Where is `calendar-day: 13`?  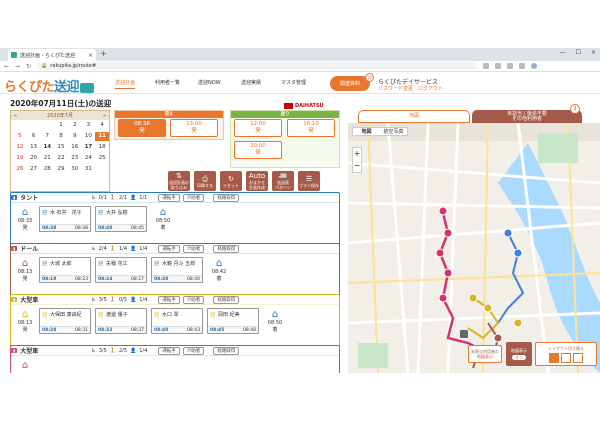 calendar-day: 13 is located at coordinates (34, 147).